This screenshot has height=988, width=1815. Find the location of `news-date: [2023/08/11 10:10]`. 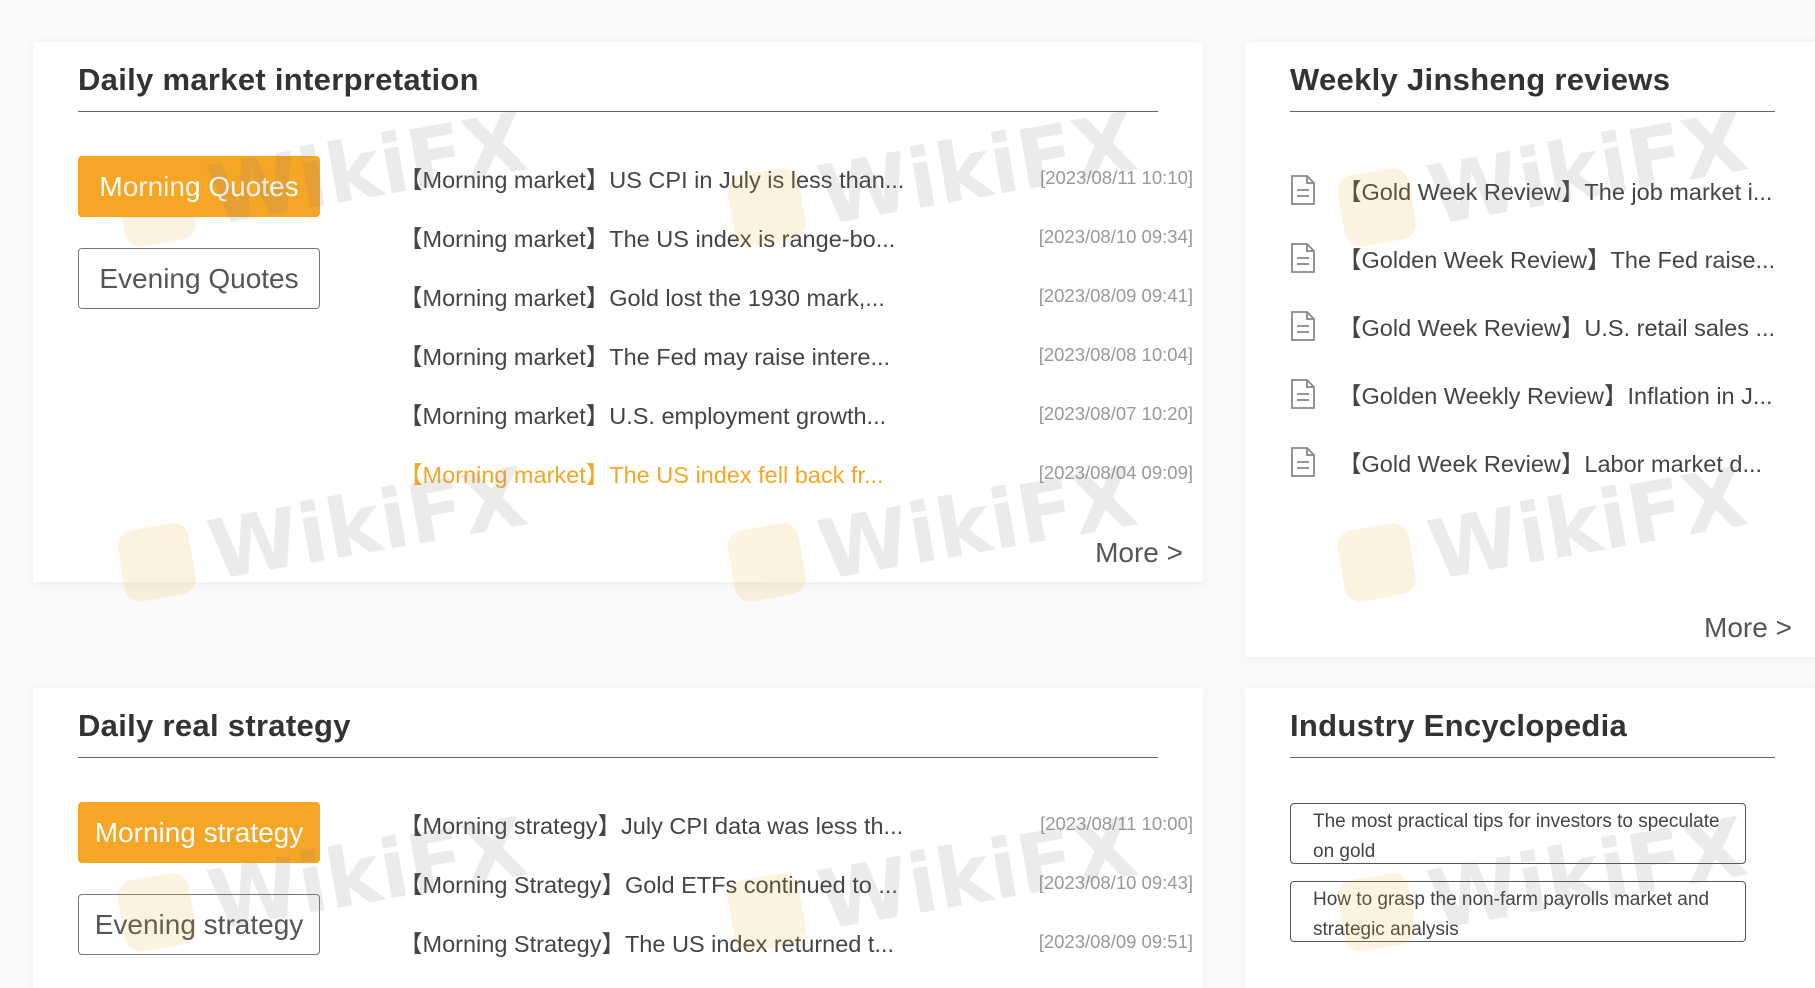

news-date: [2023/08/11 10:10] is located at coordinates (1116, 177).